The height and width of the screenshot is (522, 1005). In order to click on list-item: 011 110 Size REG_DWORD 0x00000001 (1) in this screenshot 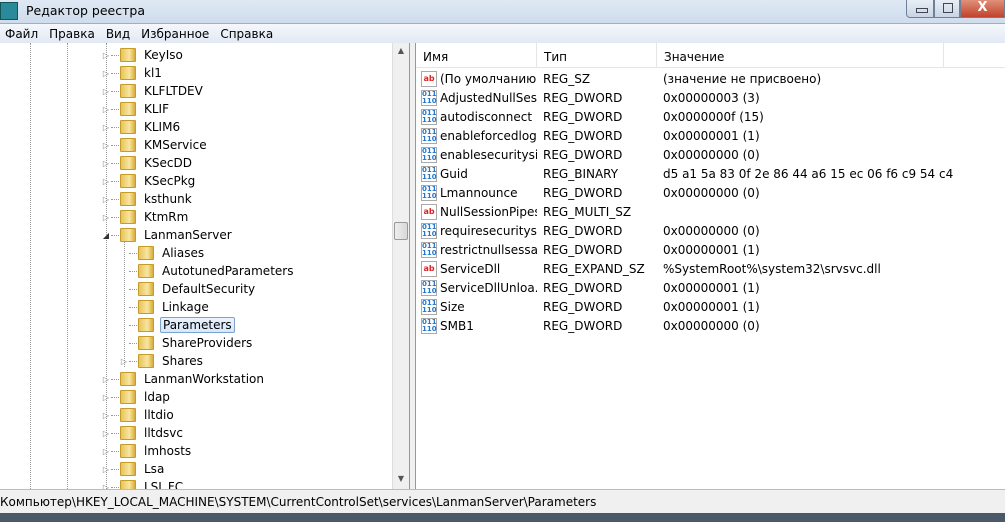, I will do `click(710, 306)`.